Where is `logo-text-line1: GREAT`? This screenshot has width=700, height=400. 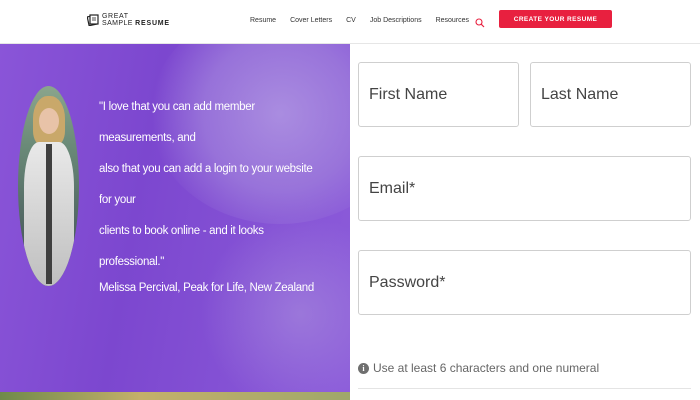
logo-text-line1: GREAT is located at coordinates (115, 16).